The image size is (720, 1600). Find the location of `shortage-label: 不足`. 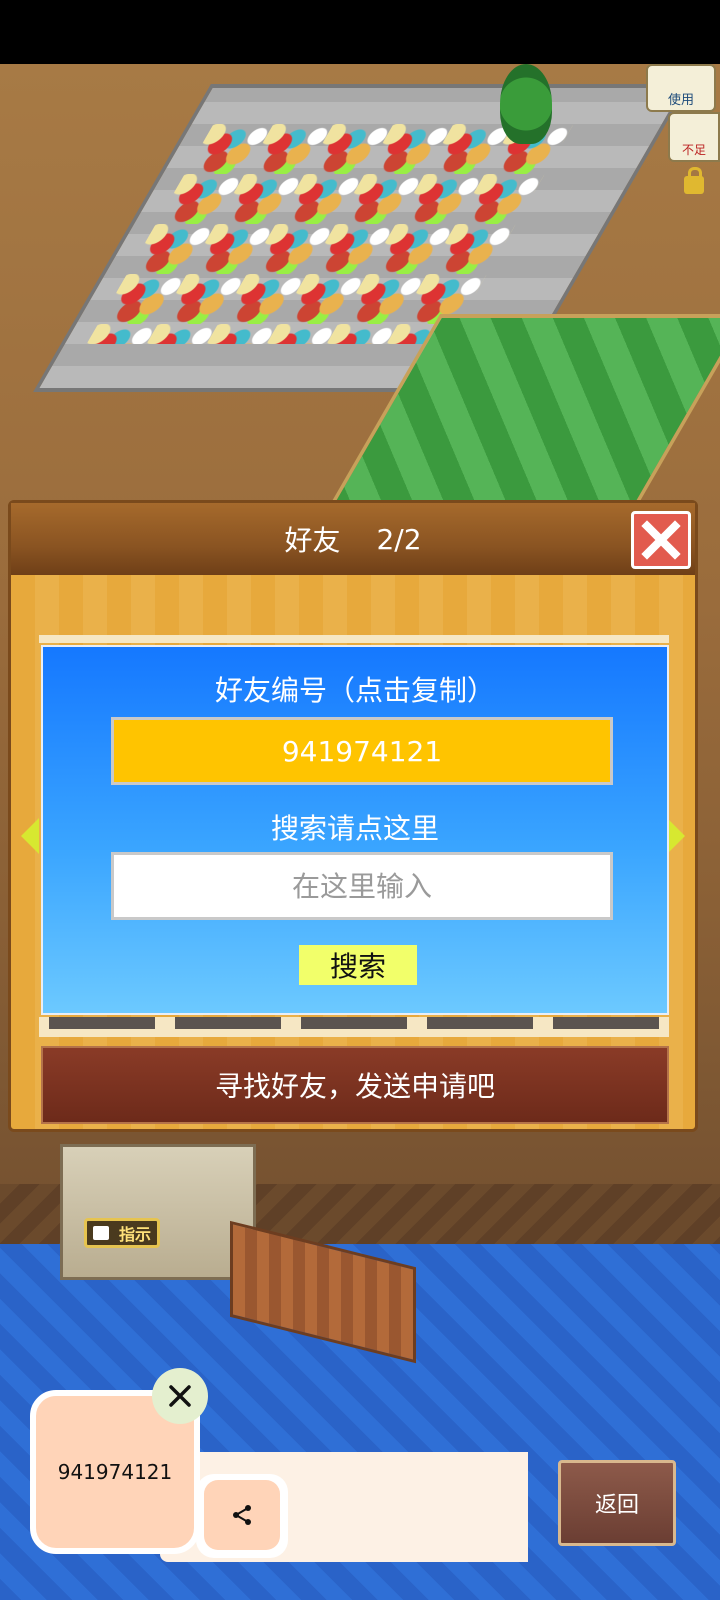

shortage-label: 不足 is located at coordinates (693, 150).